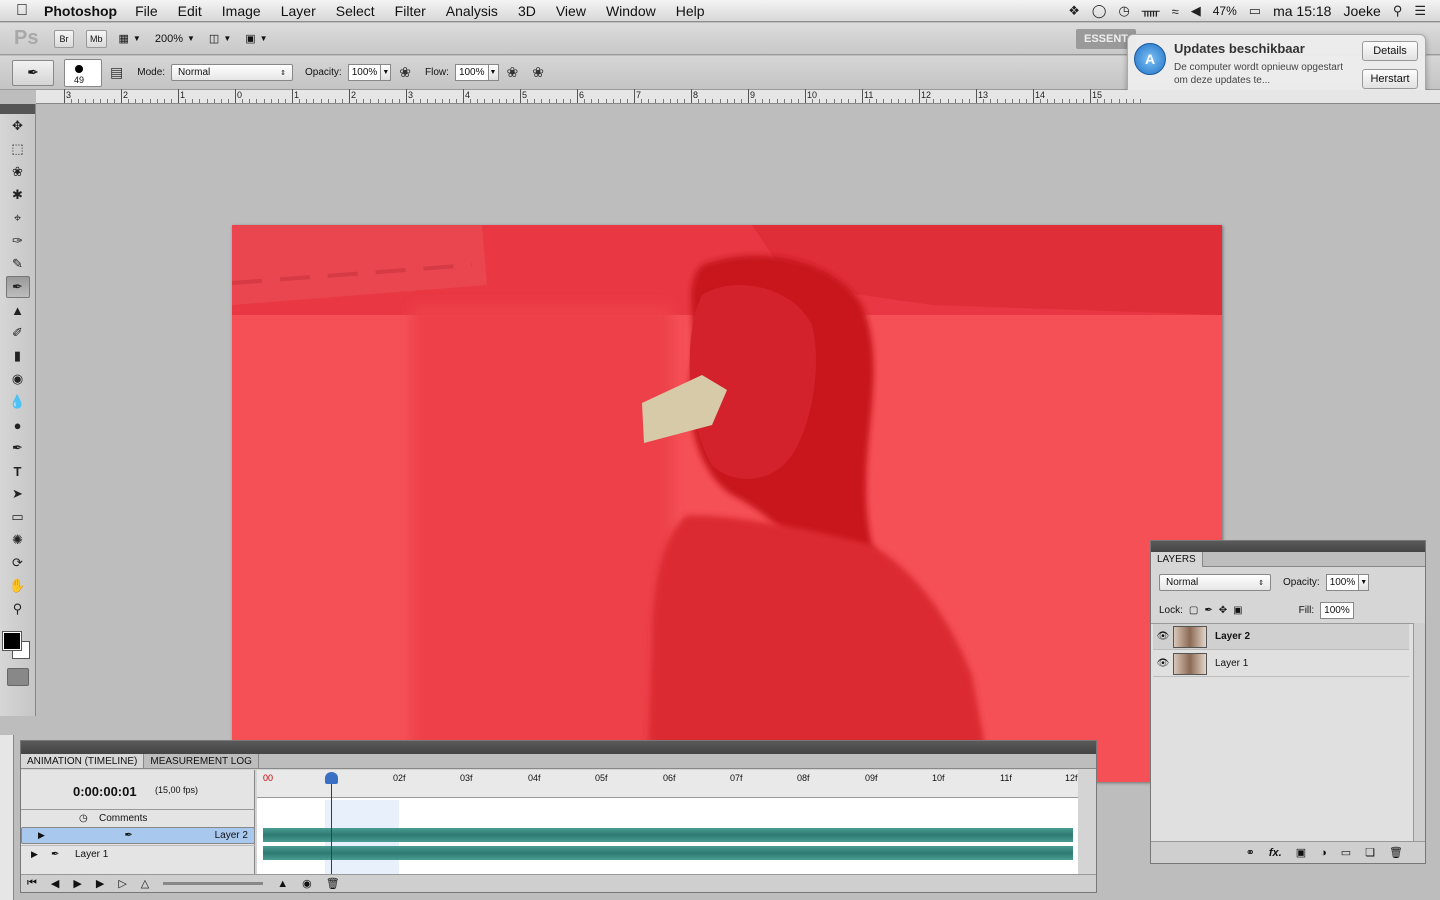 The width and height of the screenshot is (1440, 900). I want to click on add-mask-icon: ▣, so click(1301, 852).